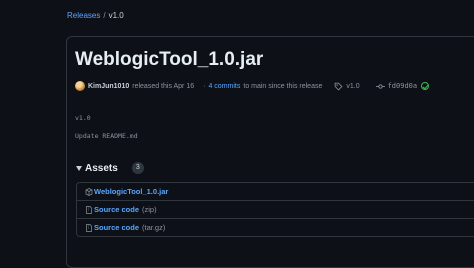 Image resolution: width=474 pixels, height=268 pixels. What do you see at coordinates (101, 168) in the screenshot?
I see `assets-heading: Assets` at bounding box center [101, 168].